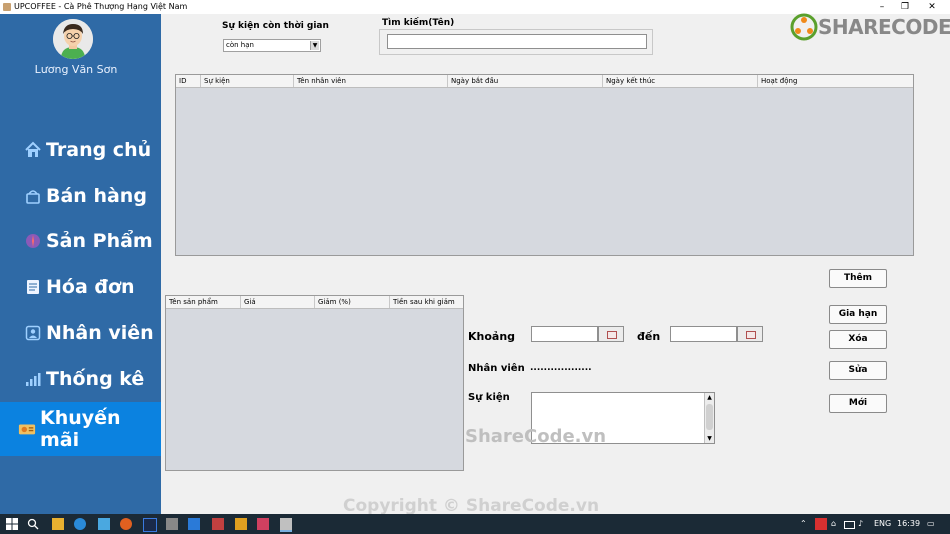  I want to click on period-label: Khoảng, so click(492, 336).